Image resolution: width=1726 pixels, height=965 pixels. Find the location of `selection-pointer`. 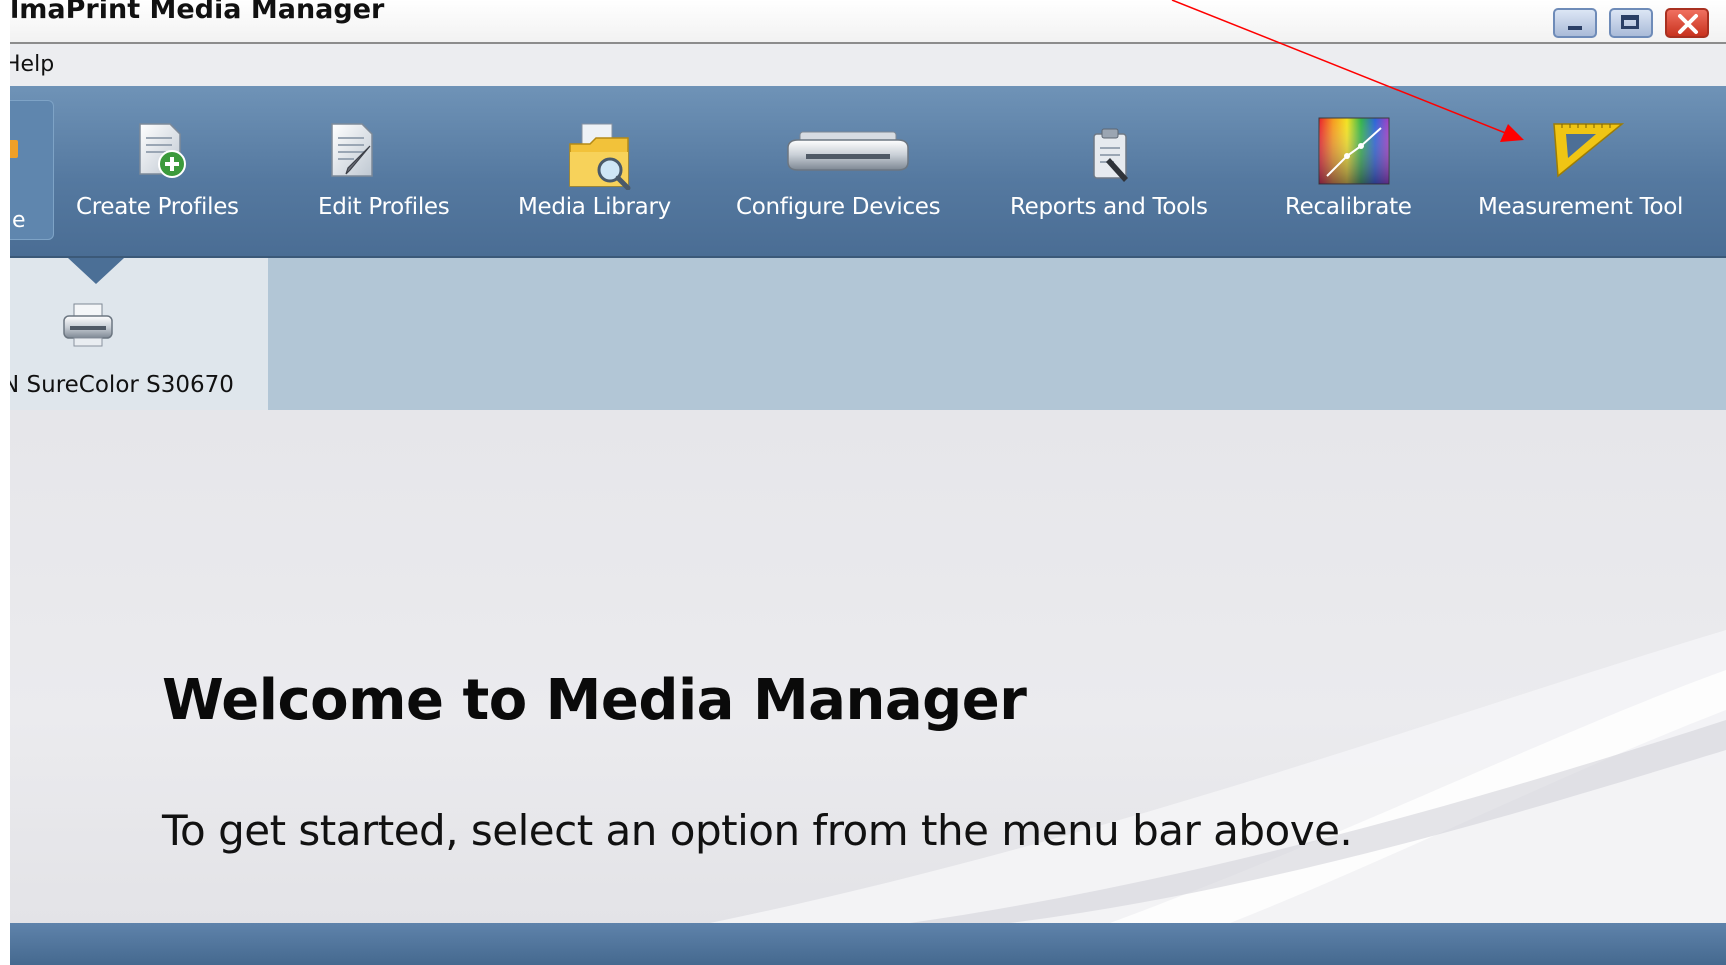

selection-pointer is located at coordinates (96, 271).